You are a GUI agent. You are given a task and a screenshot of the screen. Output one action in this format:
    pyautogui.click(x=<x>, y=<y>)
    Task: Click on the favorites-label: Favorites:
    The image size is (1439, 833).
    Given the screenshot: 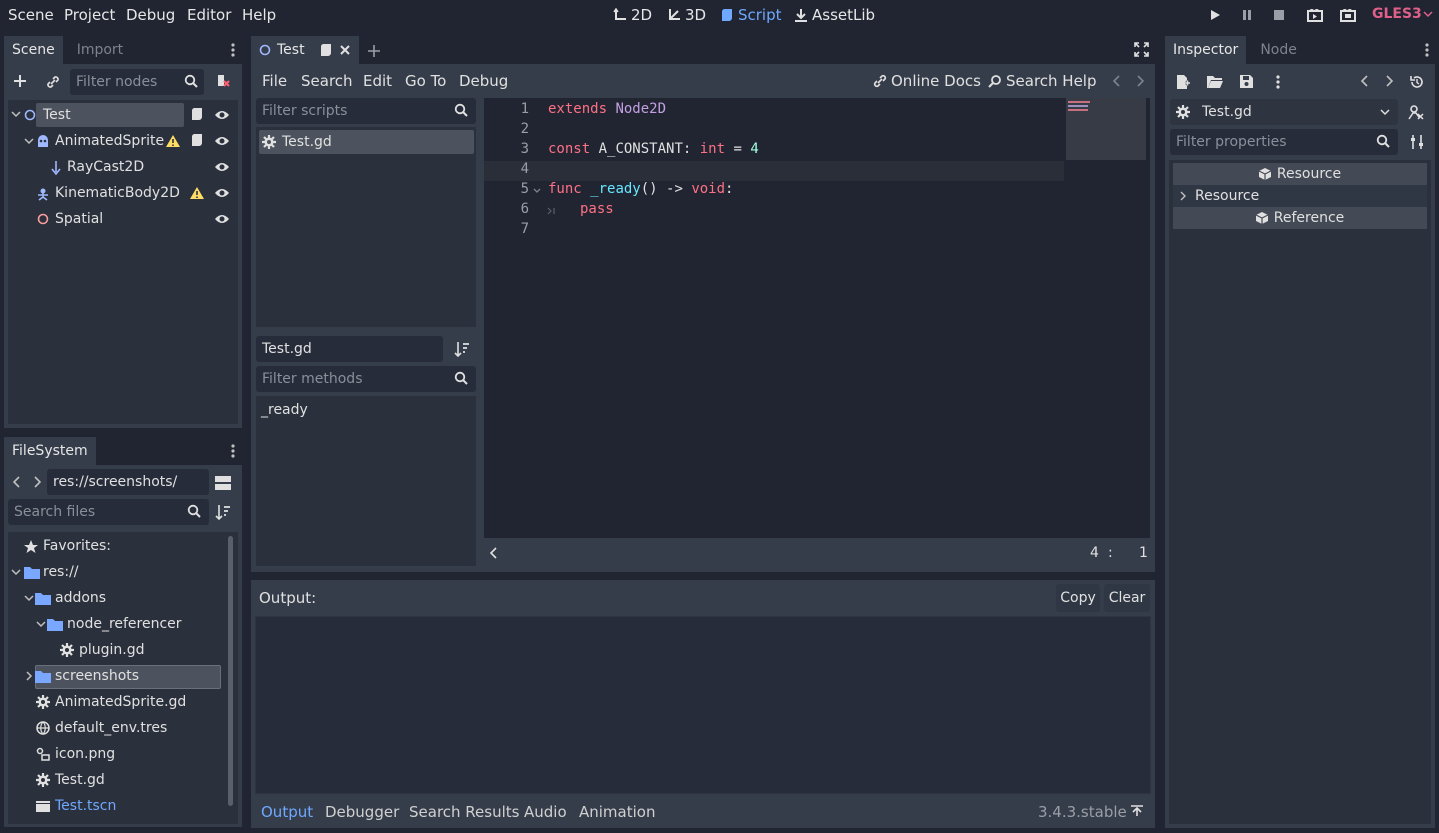 What is the action you would take?
    pyautogui.click(x=77, y=546)
    